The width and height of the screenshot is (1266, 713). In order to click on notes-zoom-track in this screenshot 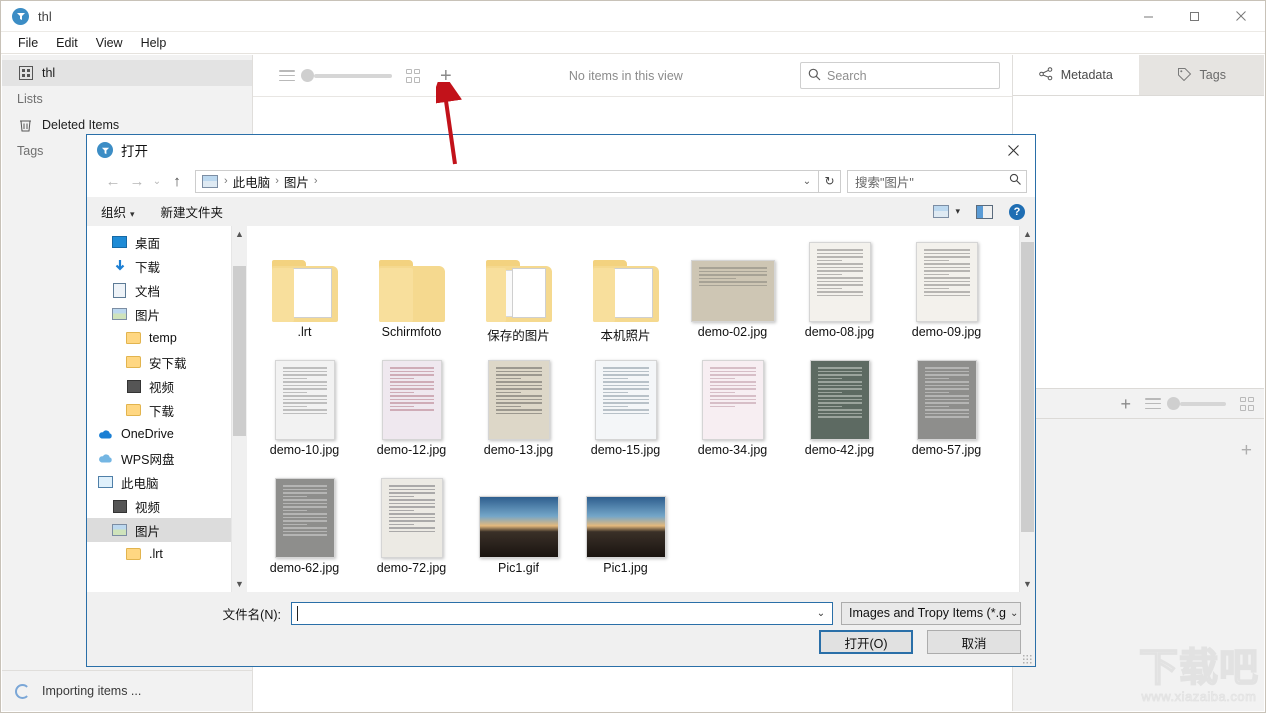, I will do `click(1203, 403)`.